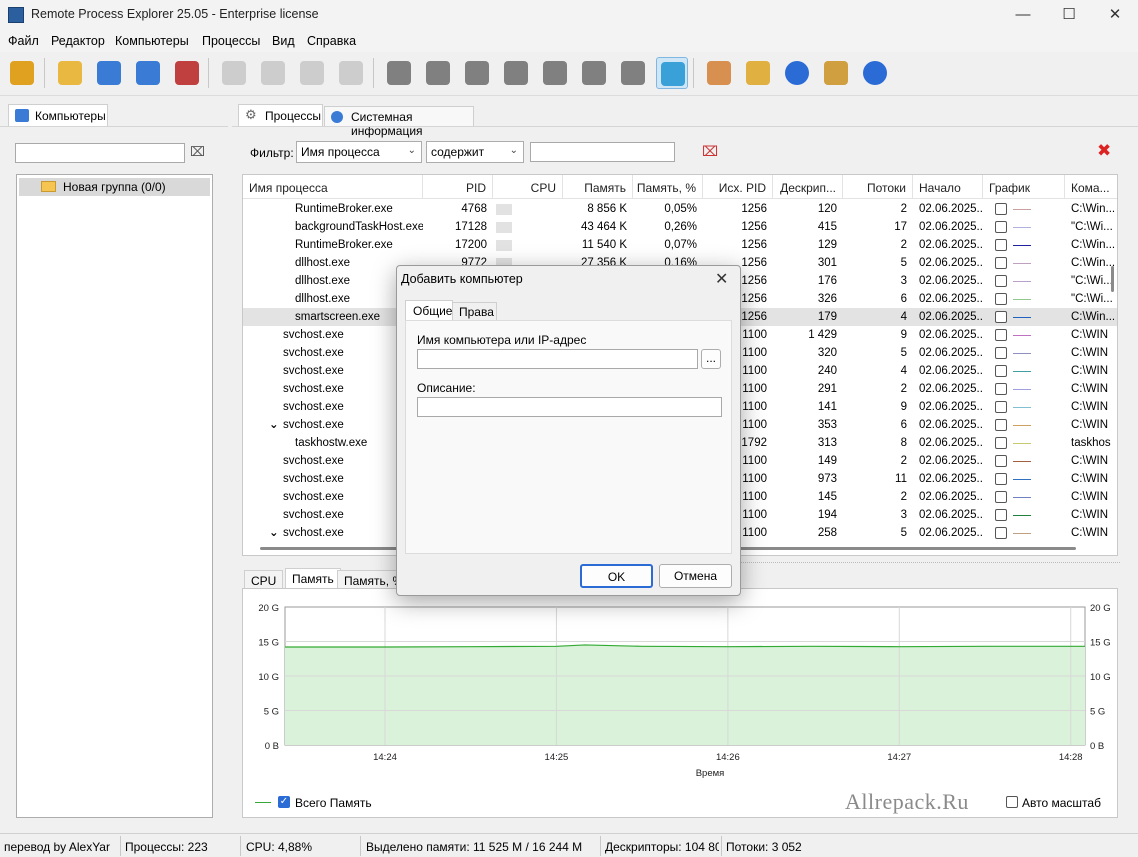 The image size is (1138, 857). Describe the element at coordinates (359, 152) in the screenshot. I see `filter-field-select: Имя процесса ⌄` at that location.